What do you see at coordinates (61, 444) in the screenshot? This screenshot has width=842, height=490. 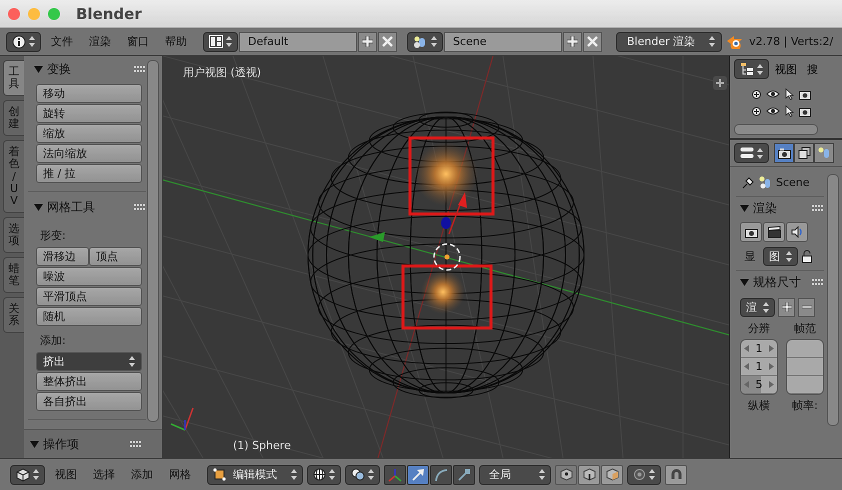 I see `panel-title: 操作项` at bounding box center [61, 444].